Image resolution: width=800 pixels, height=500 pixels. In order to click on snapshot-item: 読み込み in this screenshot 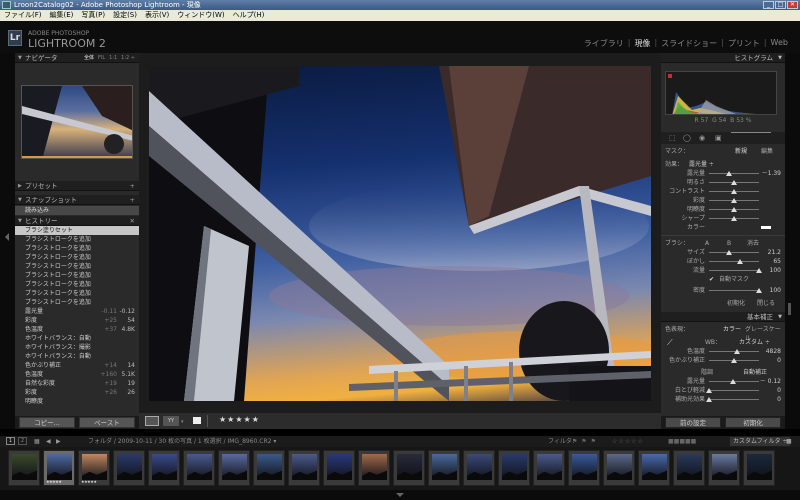, I will do `click(77, 210)`.